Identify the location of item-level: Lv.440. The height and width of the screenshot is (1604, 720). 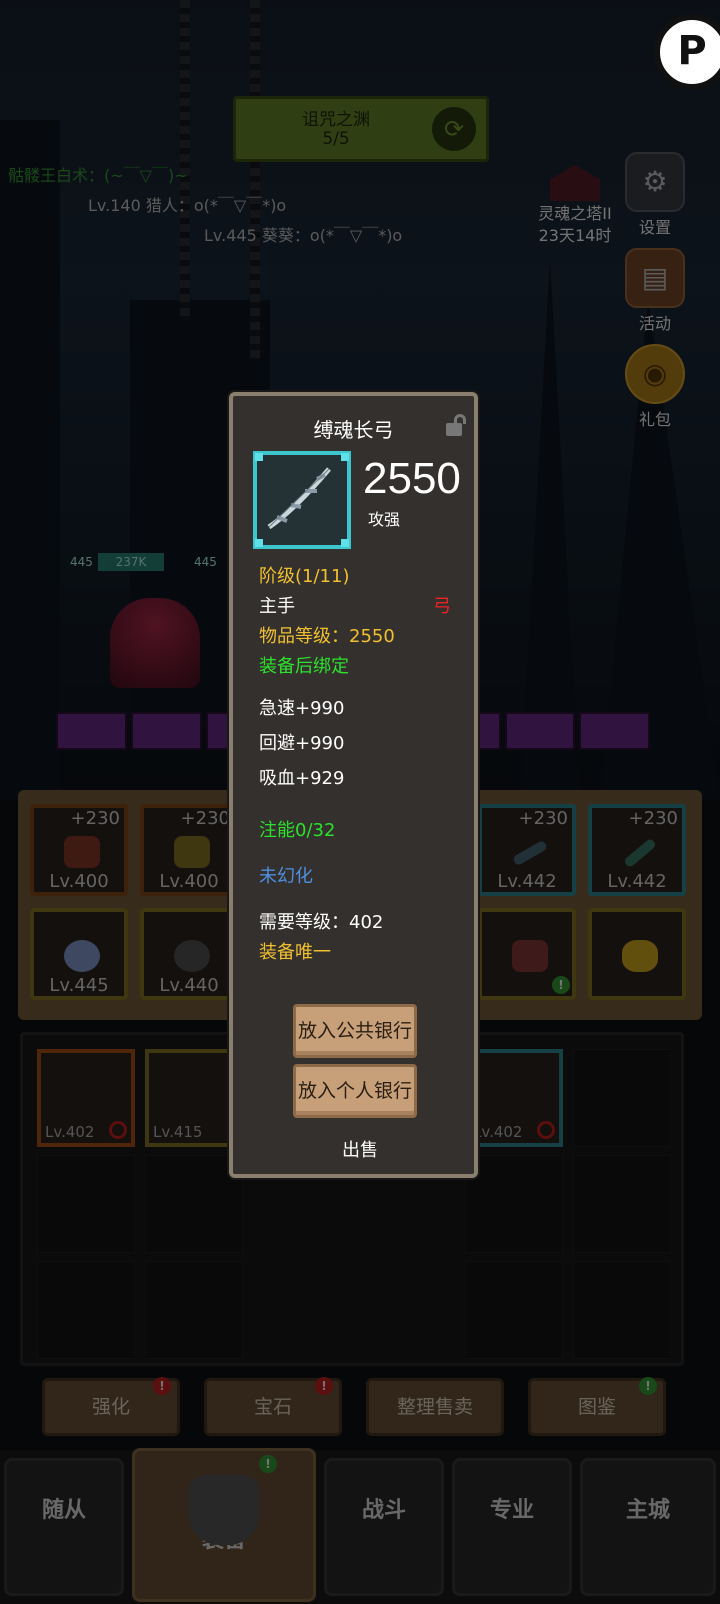
(189, 985).